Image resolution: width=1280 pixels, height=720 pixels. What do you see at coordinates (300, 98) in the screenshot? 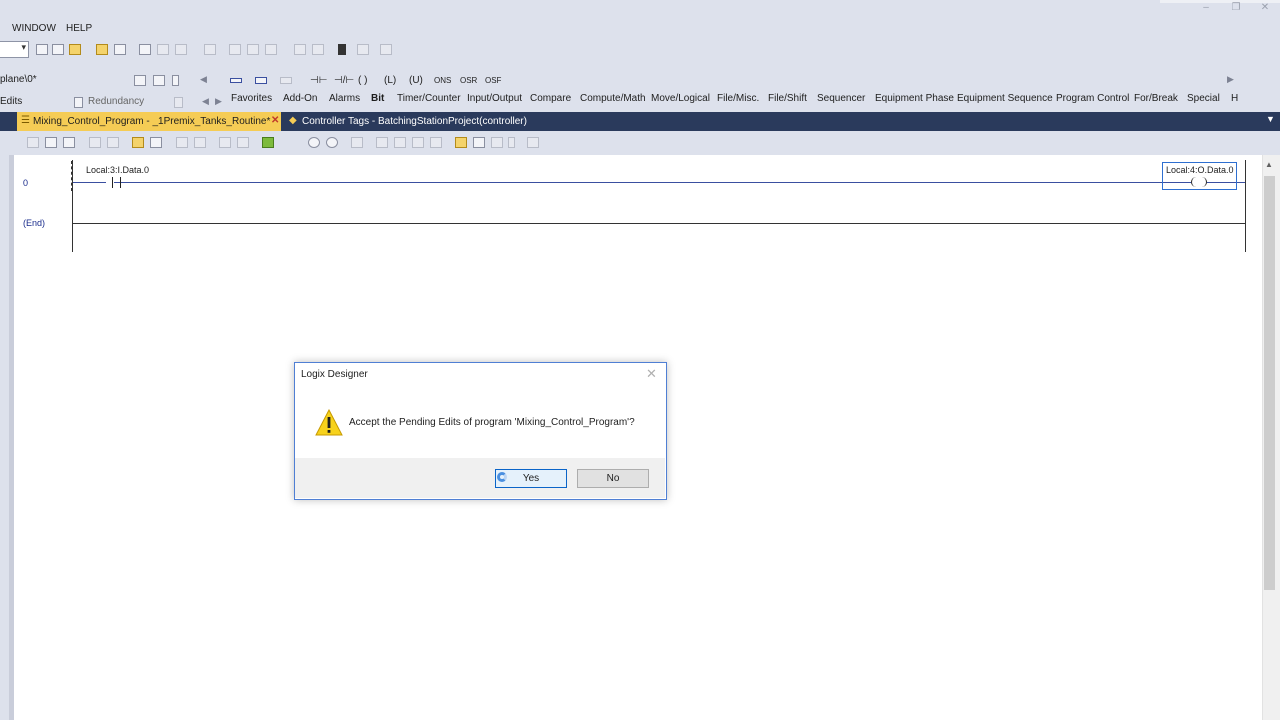
I see `tab-add-on: Add-On` at bounding box center [300, 98].